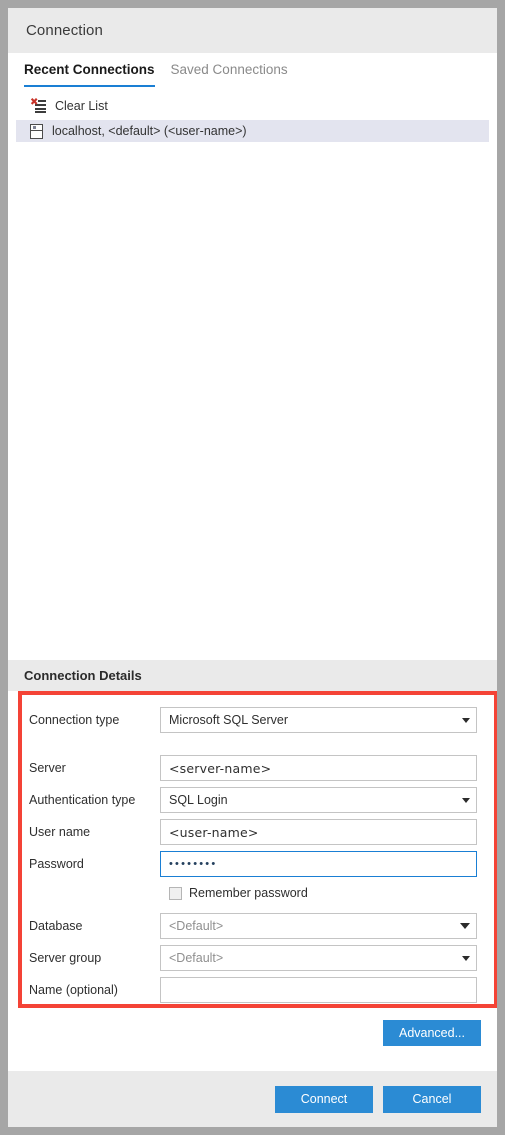 The height and width of the screenshot is (1135, 505). Describe the element at coordinates (89, 69) in the screenshot. I see `tab-recent-connections-label: Recent Connections` at that location.